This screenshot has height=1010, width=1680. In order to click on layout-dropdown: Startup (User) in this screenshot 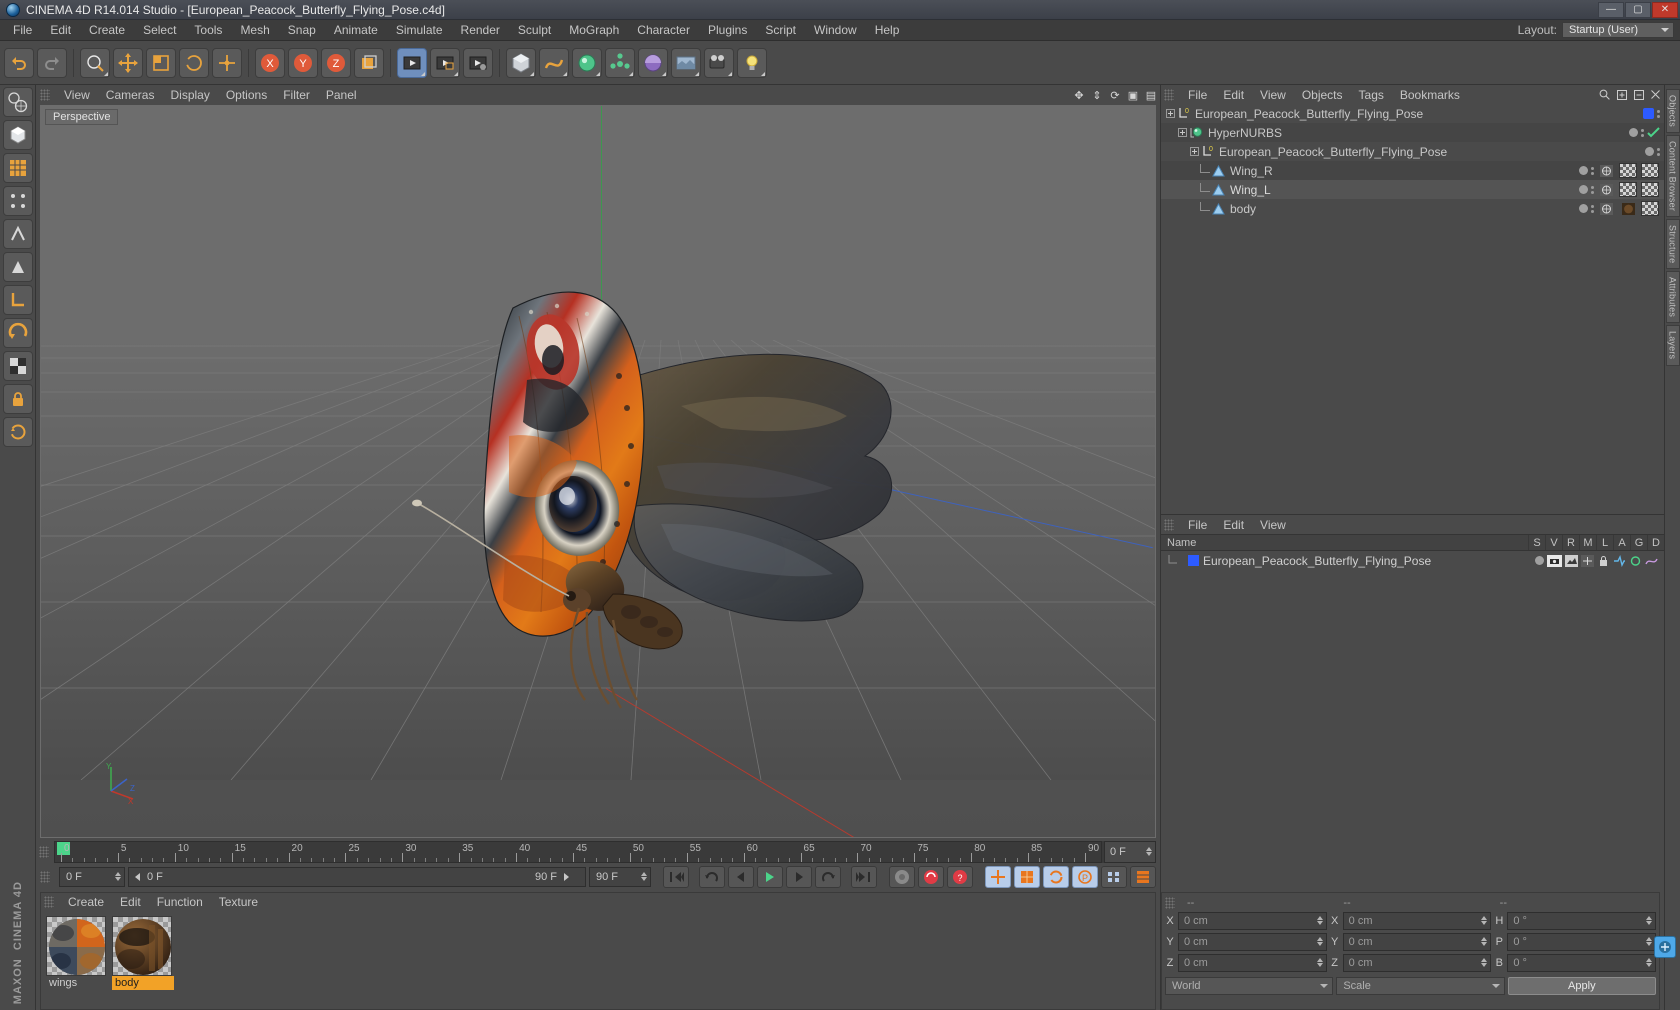, I will do `click(1618, 30)`.